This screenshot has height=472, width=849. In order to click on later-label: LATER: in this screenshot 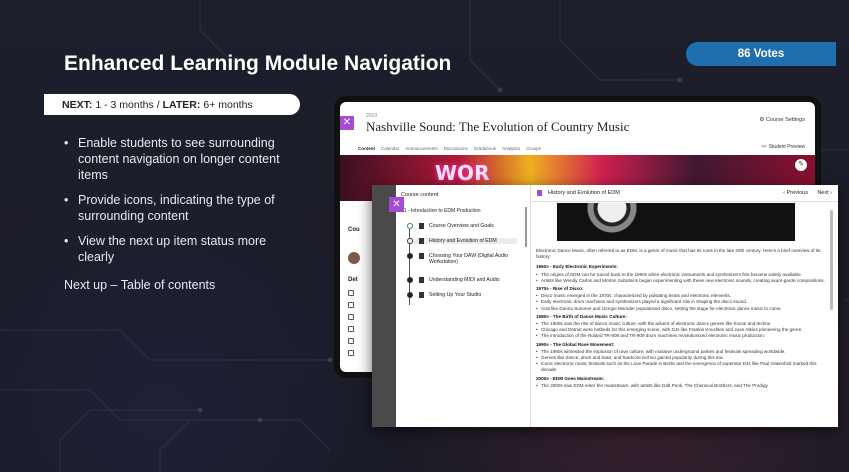, I will do `click(181, 104)`.